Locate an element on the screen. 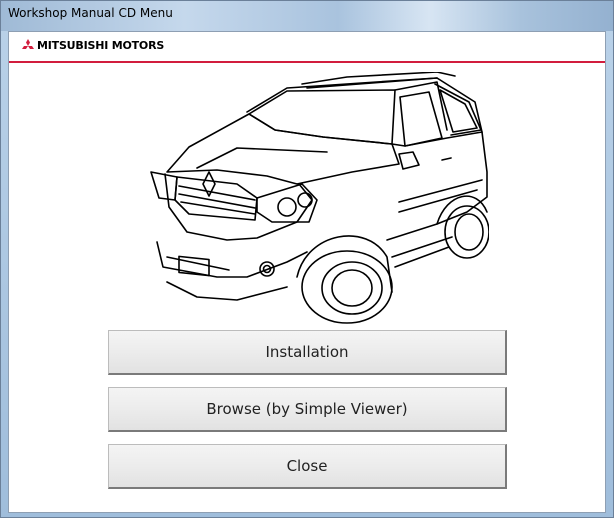 This screenshot has width=614, height=518. installation-button: Installation is located at coordinates (307, 352).